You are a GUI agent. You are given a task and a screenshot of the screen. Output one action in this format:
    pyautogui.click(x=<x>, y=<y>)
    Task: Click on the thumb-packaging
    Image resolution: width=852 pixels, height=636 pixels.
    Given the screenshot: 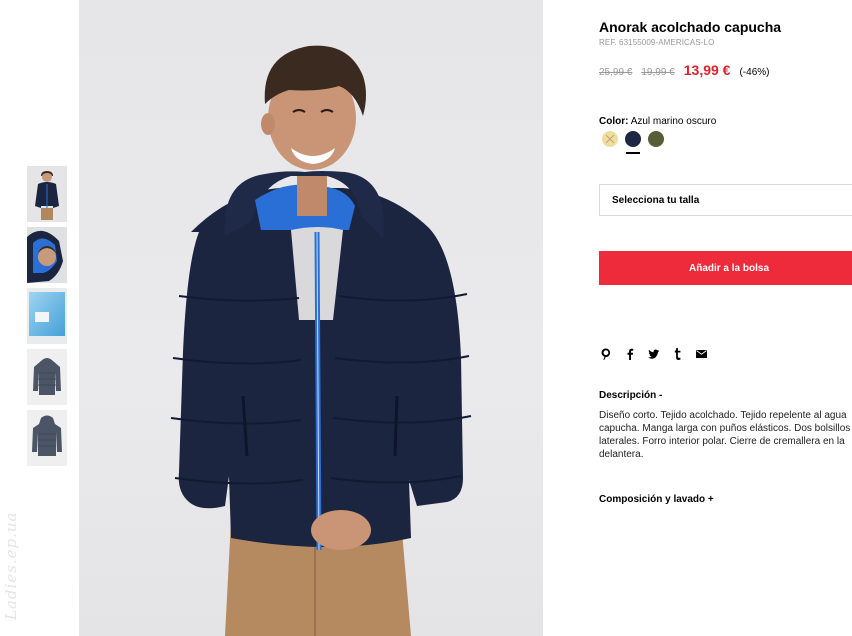 What is the action you would take?
    pyautogui.click(x=47, y=316)
    